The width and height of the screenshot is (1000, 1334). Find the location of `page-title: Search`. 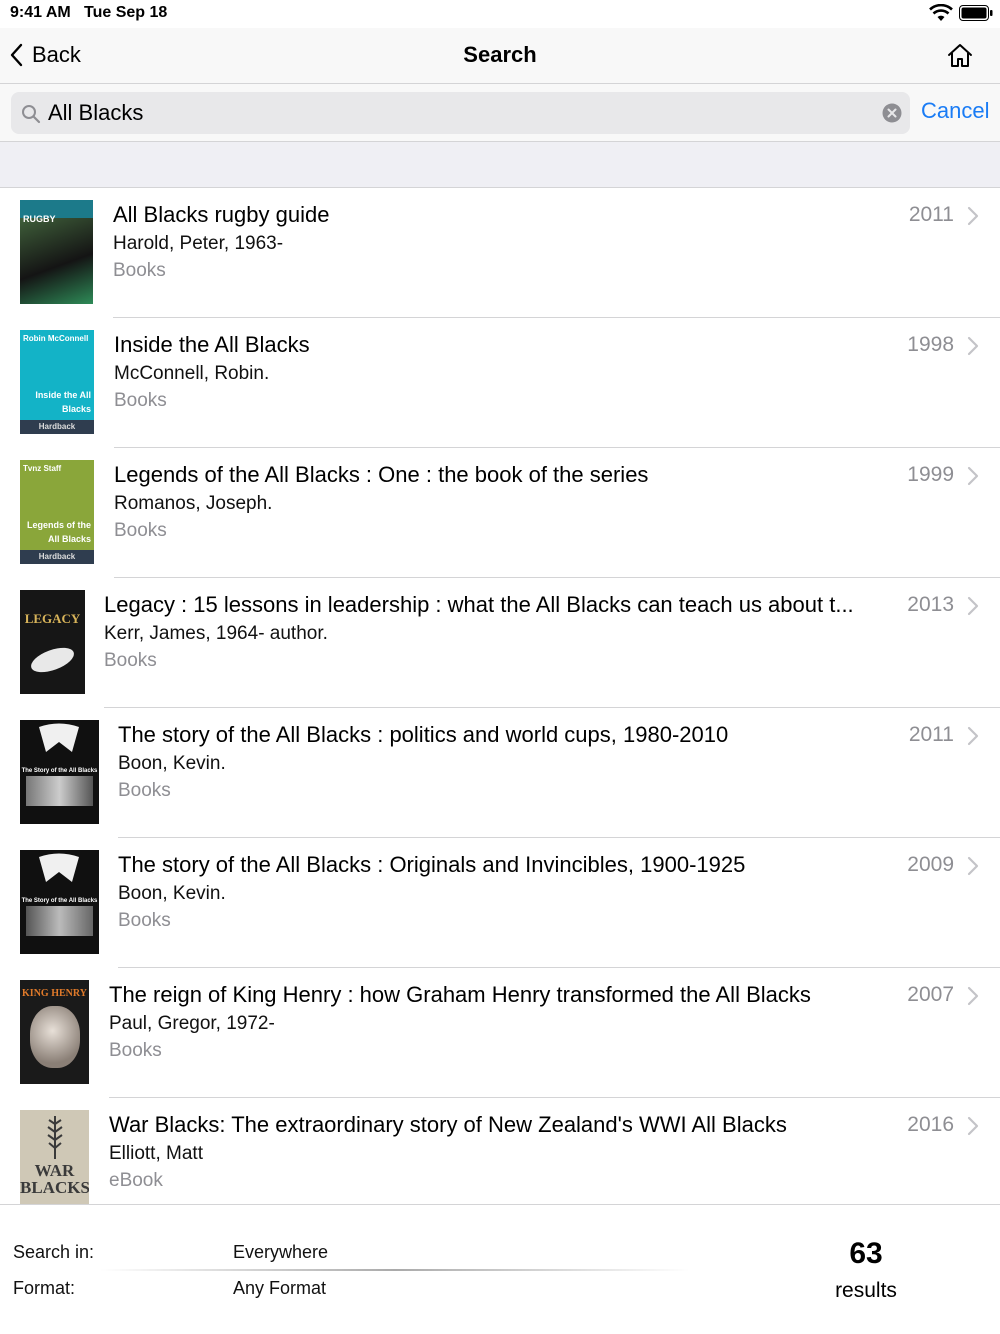

page-title: Search is located at coordinates (500, 54).